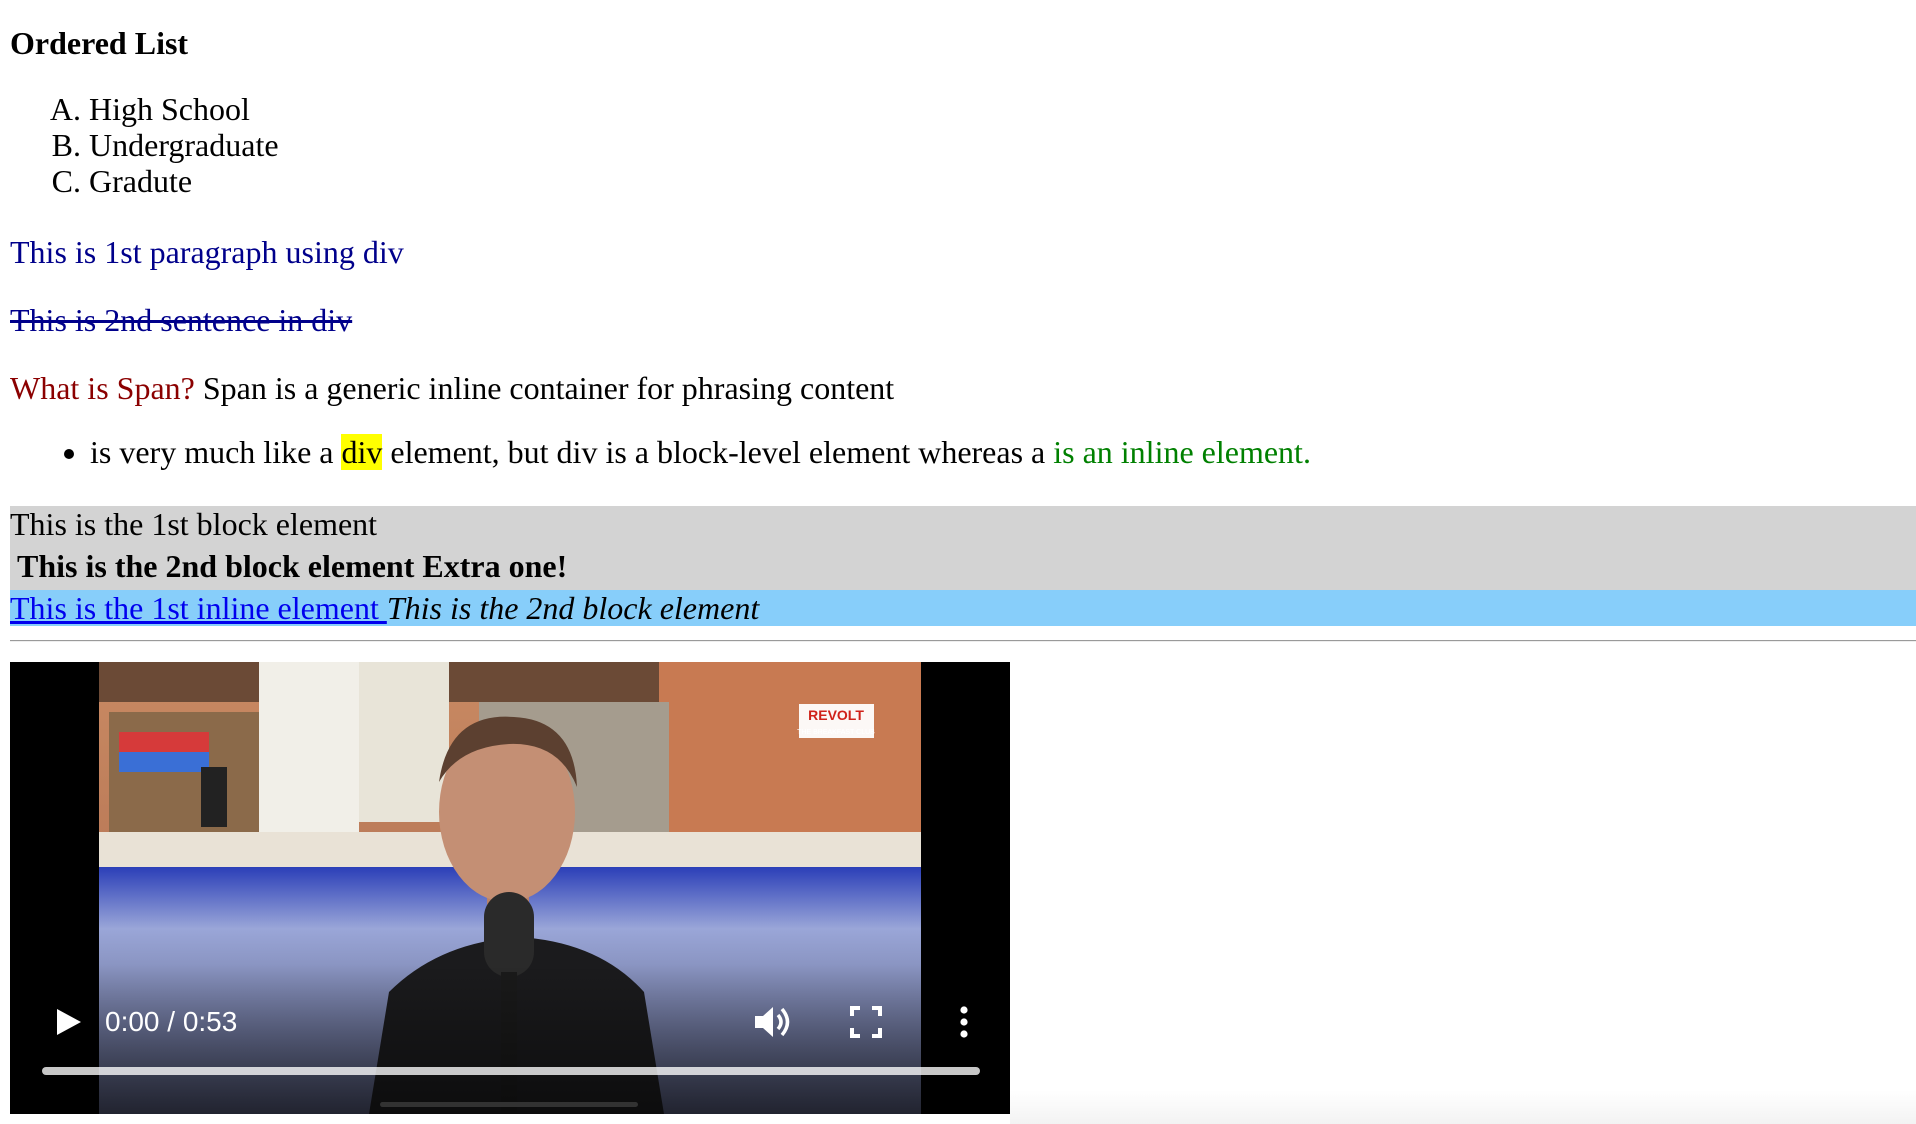  I want to click on highlighted-div-word: div, so click(362, 452).